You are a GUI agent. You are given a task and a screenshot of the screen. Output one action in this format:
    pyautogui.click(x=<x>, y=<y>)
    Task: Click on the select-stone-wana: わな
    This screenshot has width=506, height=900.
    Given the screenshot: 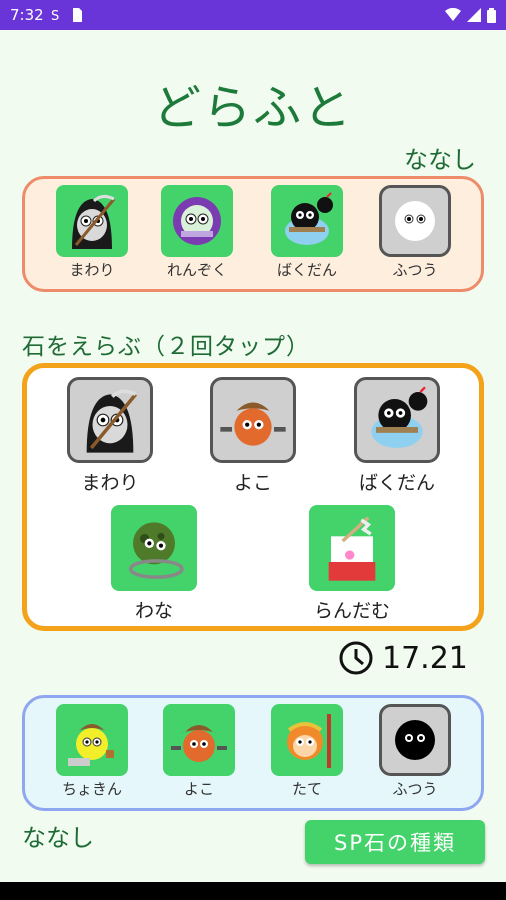 What is the action you would take?
    pyautogui.click(x=154, y=564)
    